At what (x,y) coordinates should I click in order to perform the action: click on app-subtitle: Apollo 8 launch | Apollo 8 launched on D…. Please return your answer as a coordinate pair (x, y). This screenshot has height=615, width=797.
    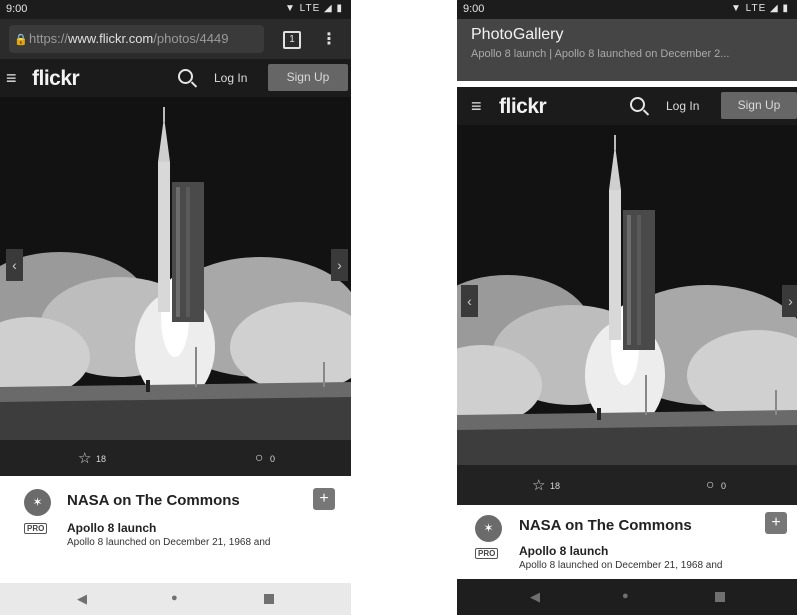
    Looking at the image, I should click on (600, 54).